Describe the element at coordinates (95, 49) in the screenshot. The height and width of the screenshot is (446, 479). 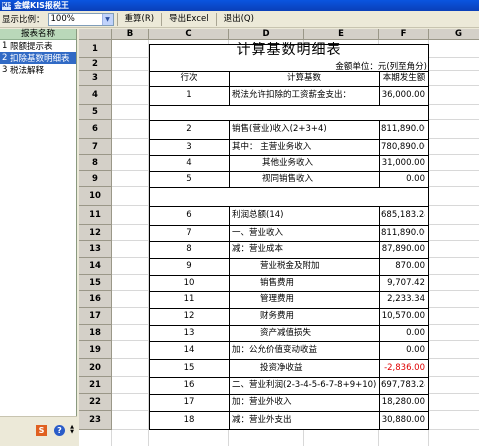
I see `row-header: 1` at that location.